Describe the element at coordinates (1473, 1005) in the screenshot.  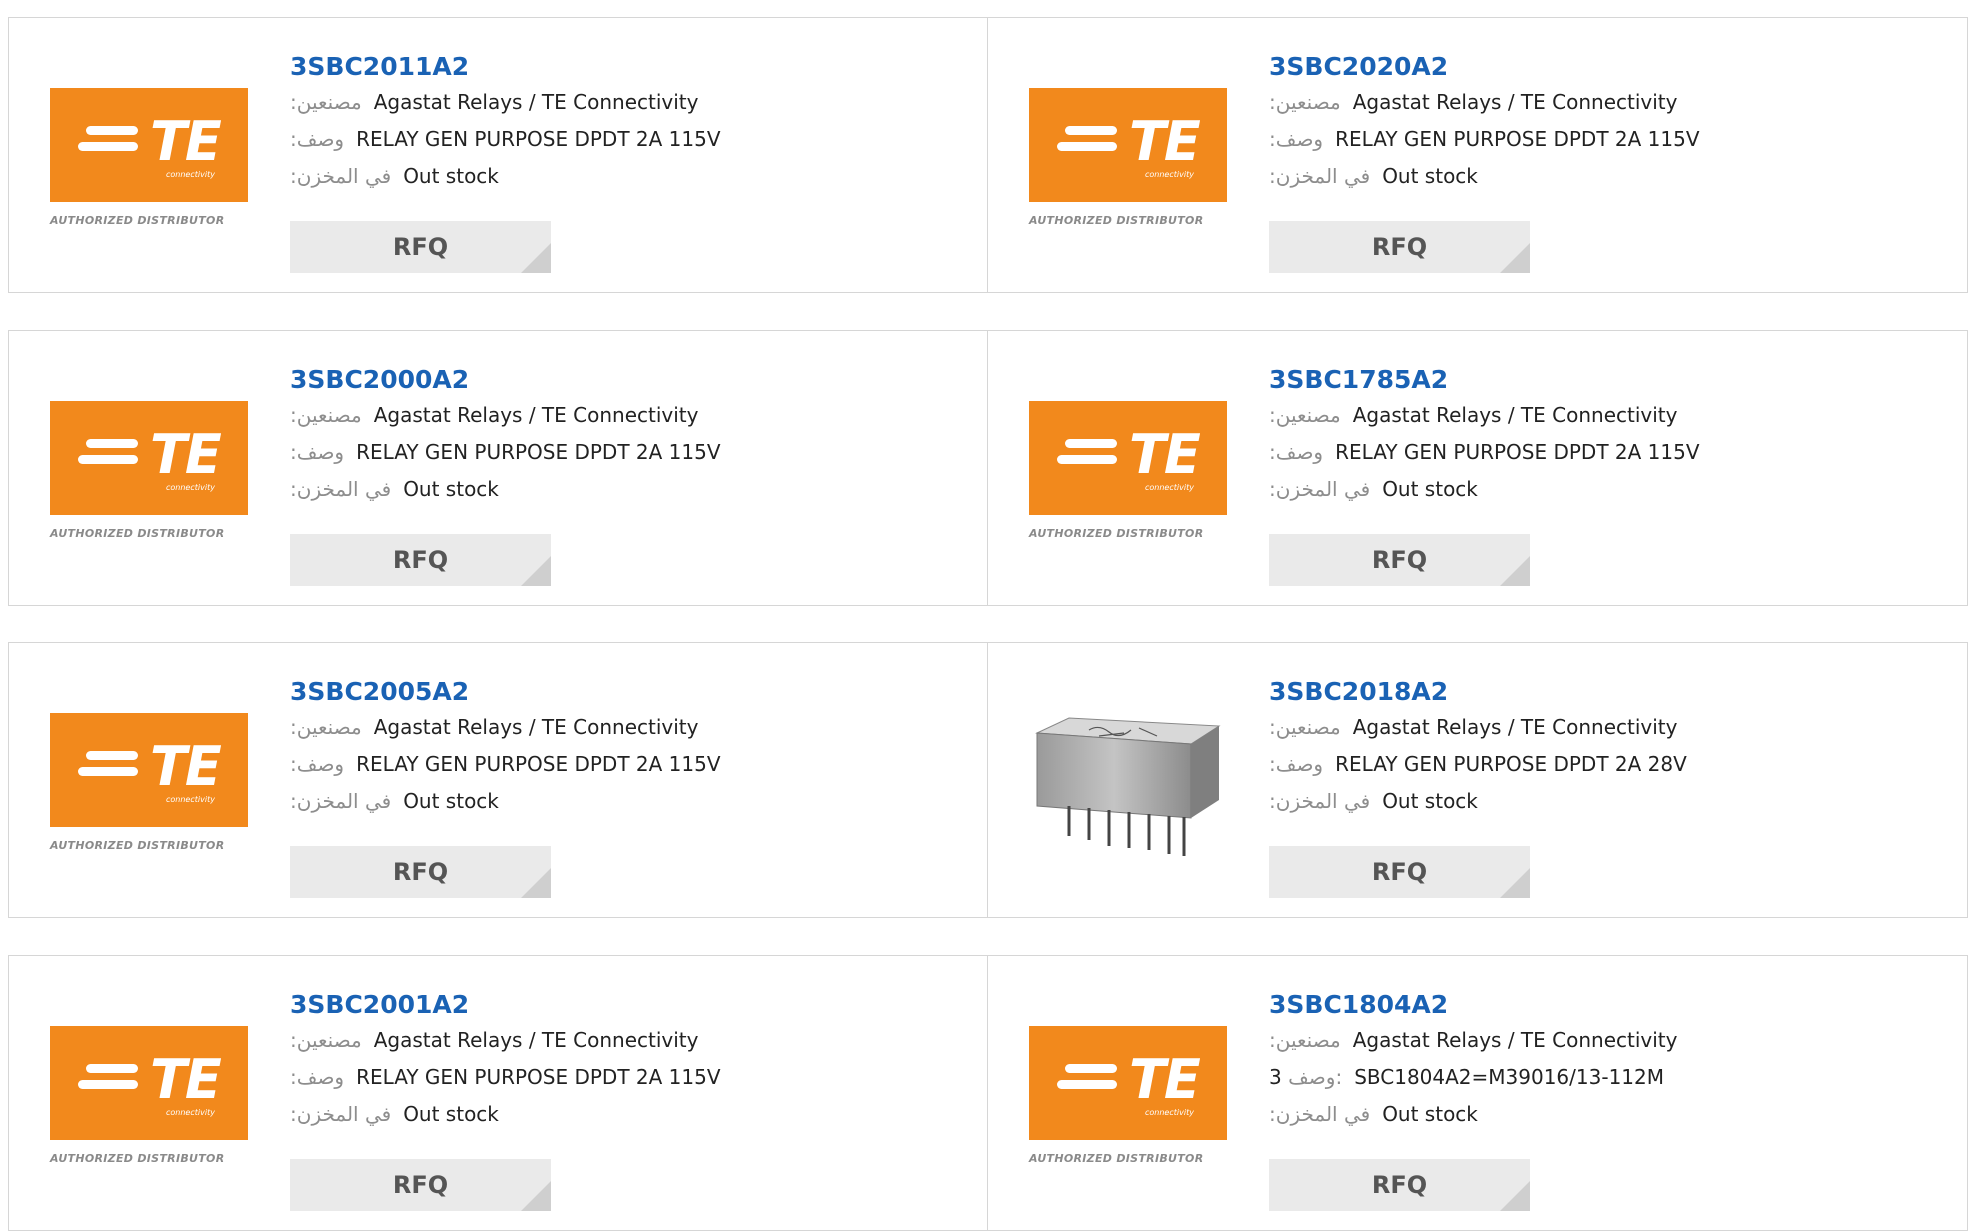
I see `part-number-link: 3SBC1804A2` at that location.